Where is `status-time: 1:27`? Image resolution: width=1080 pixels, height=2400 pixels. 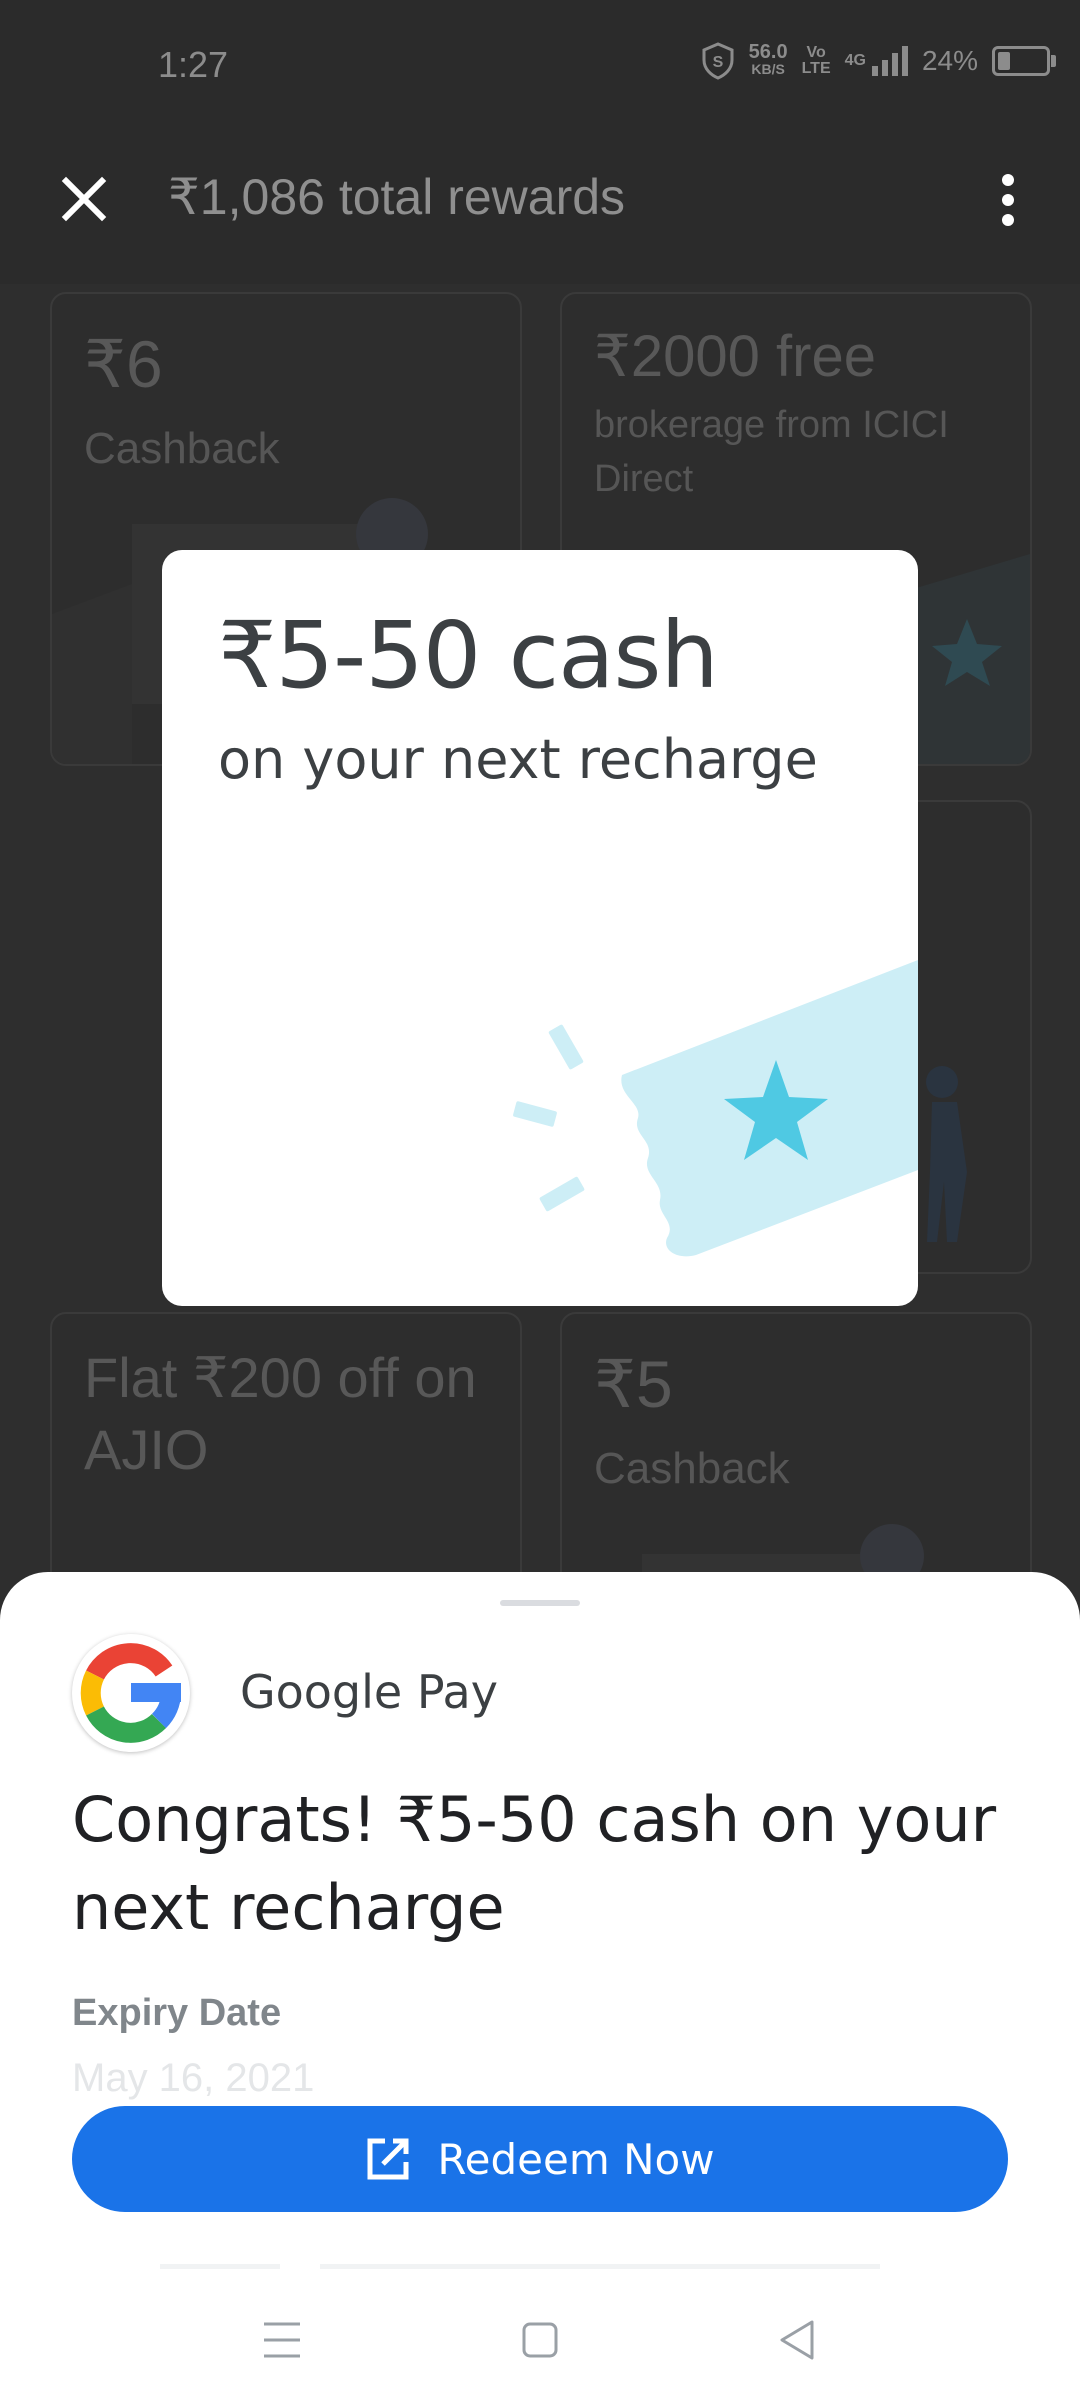 status-time: 1:27 is located at coordinates (193, 64).